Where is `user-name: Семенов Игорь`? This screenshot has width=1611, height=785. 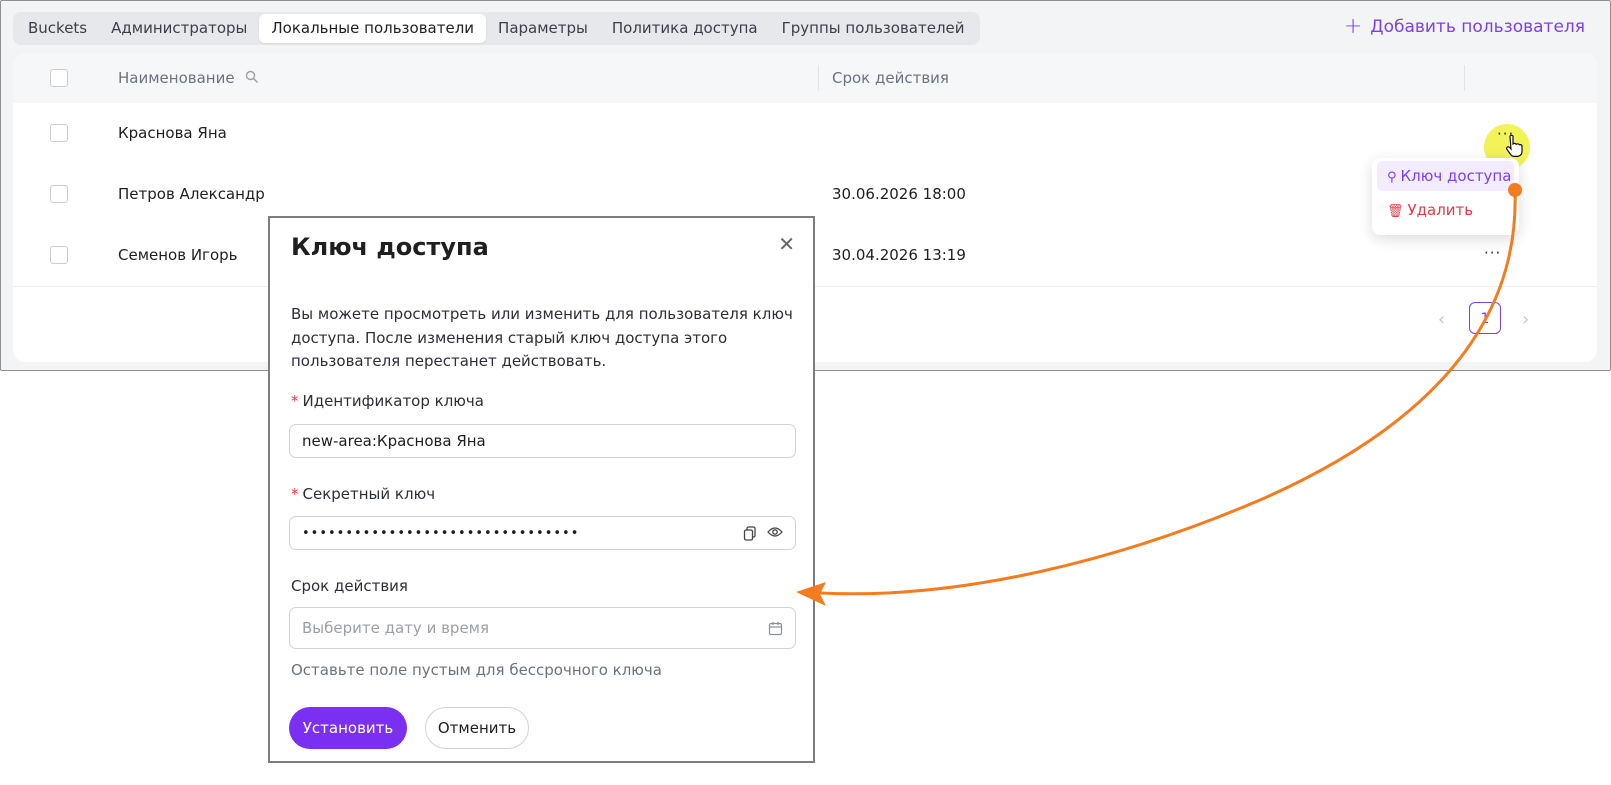 user-name: Семенов Игорь is located at coordinates (178, 255).